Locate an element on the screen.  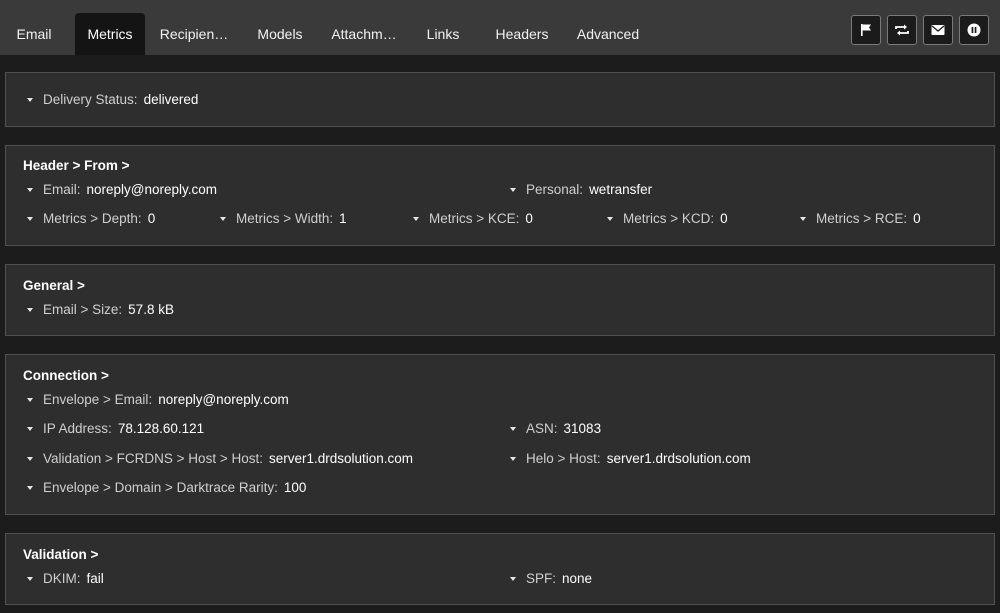
tab-models: Models is located at coordinates (280, 34).